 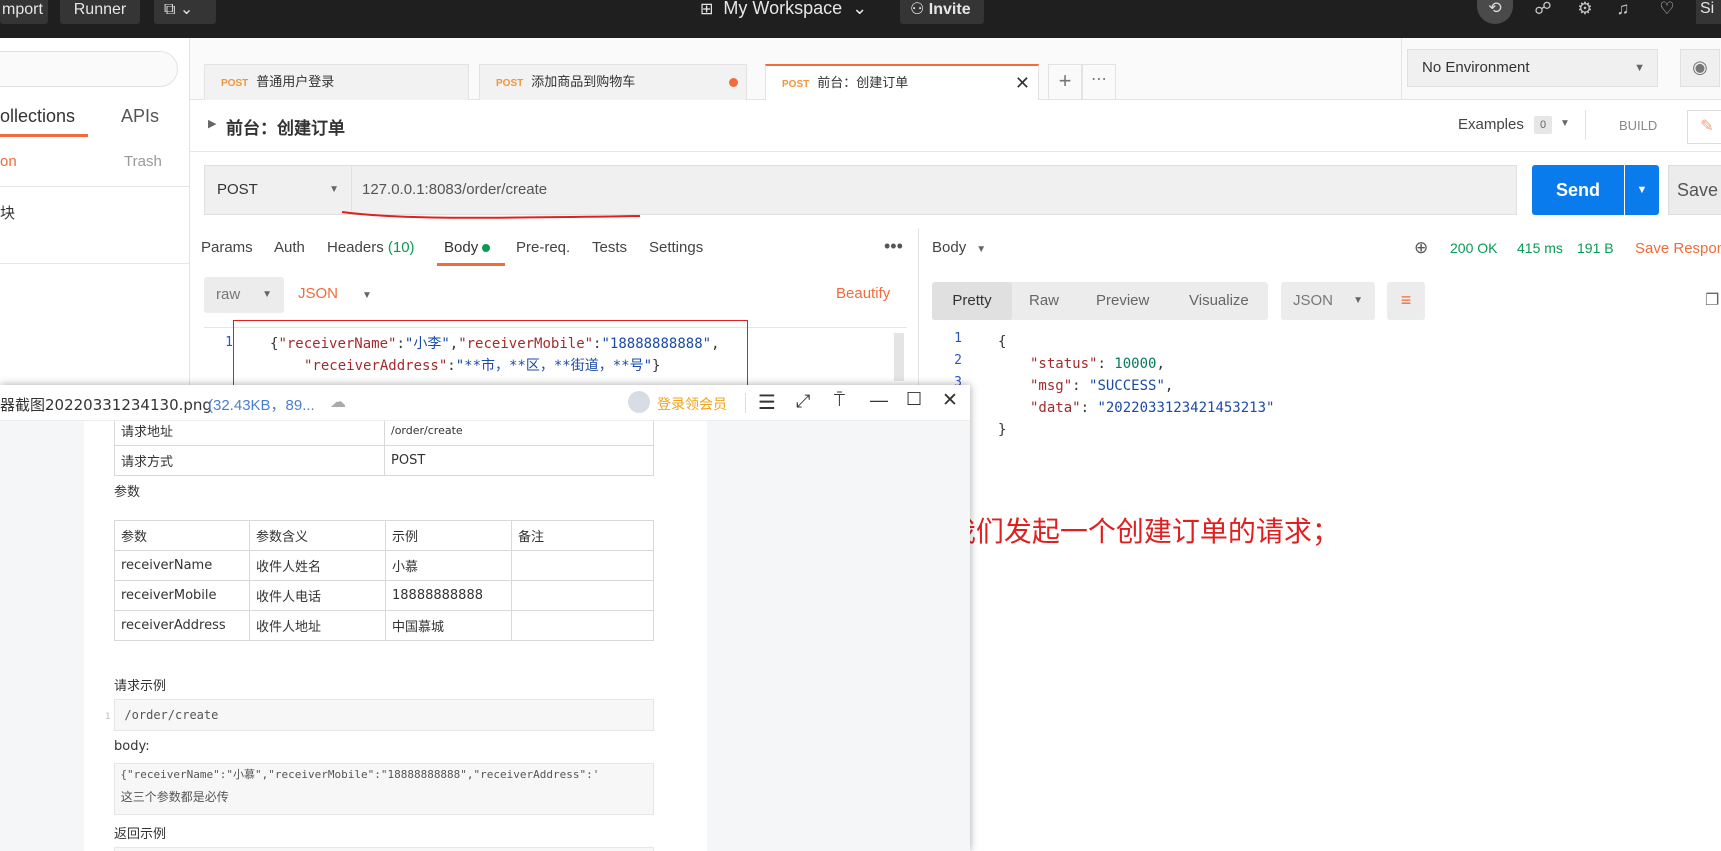 What do you see at coordinates (1712, 300) in the screenshot?
I see `copy-icon: ❐` at bounding box center [1712, 300].